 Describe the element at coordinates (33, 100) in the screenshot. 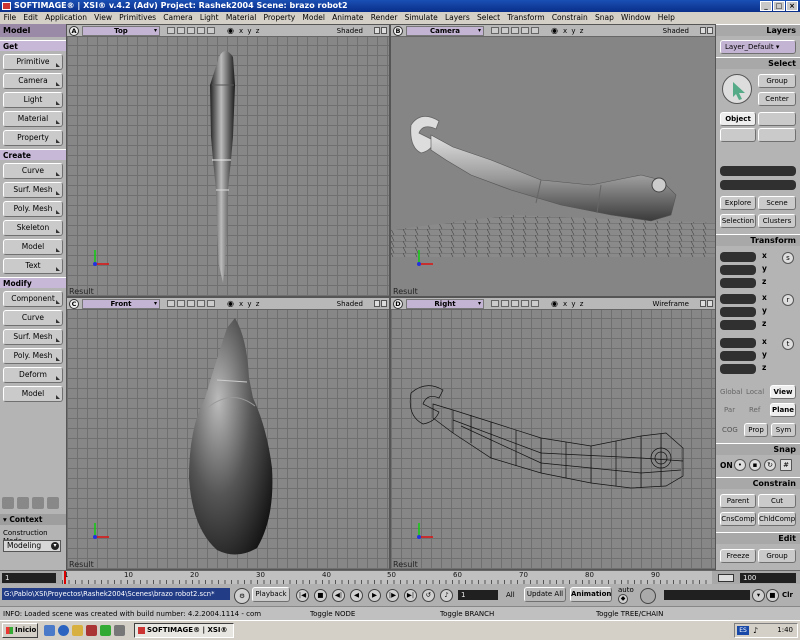

I see `get-light-button: Light` at that location.